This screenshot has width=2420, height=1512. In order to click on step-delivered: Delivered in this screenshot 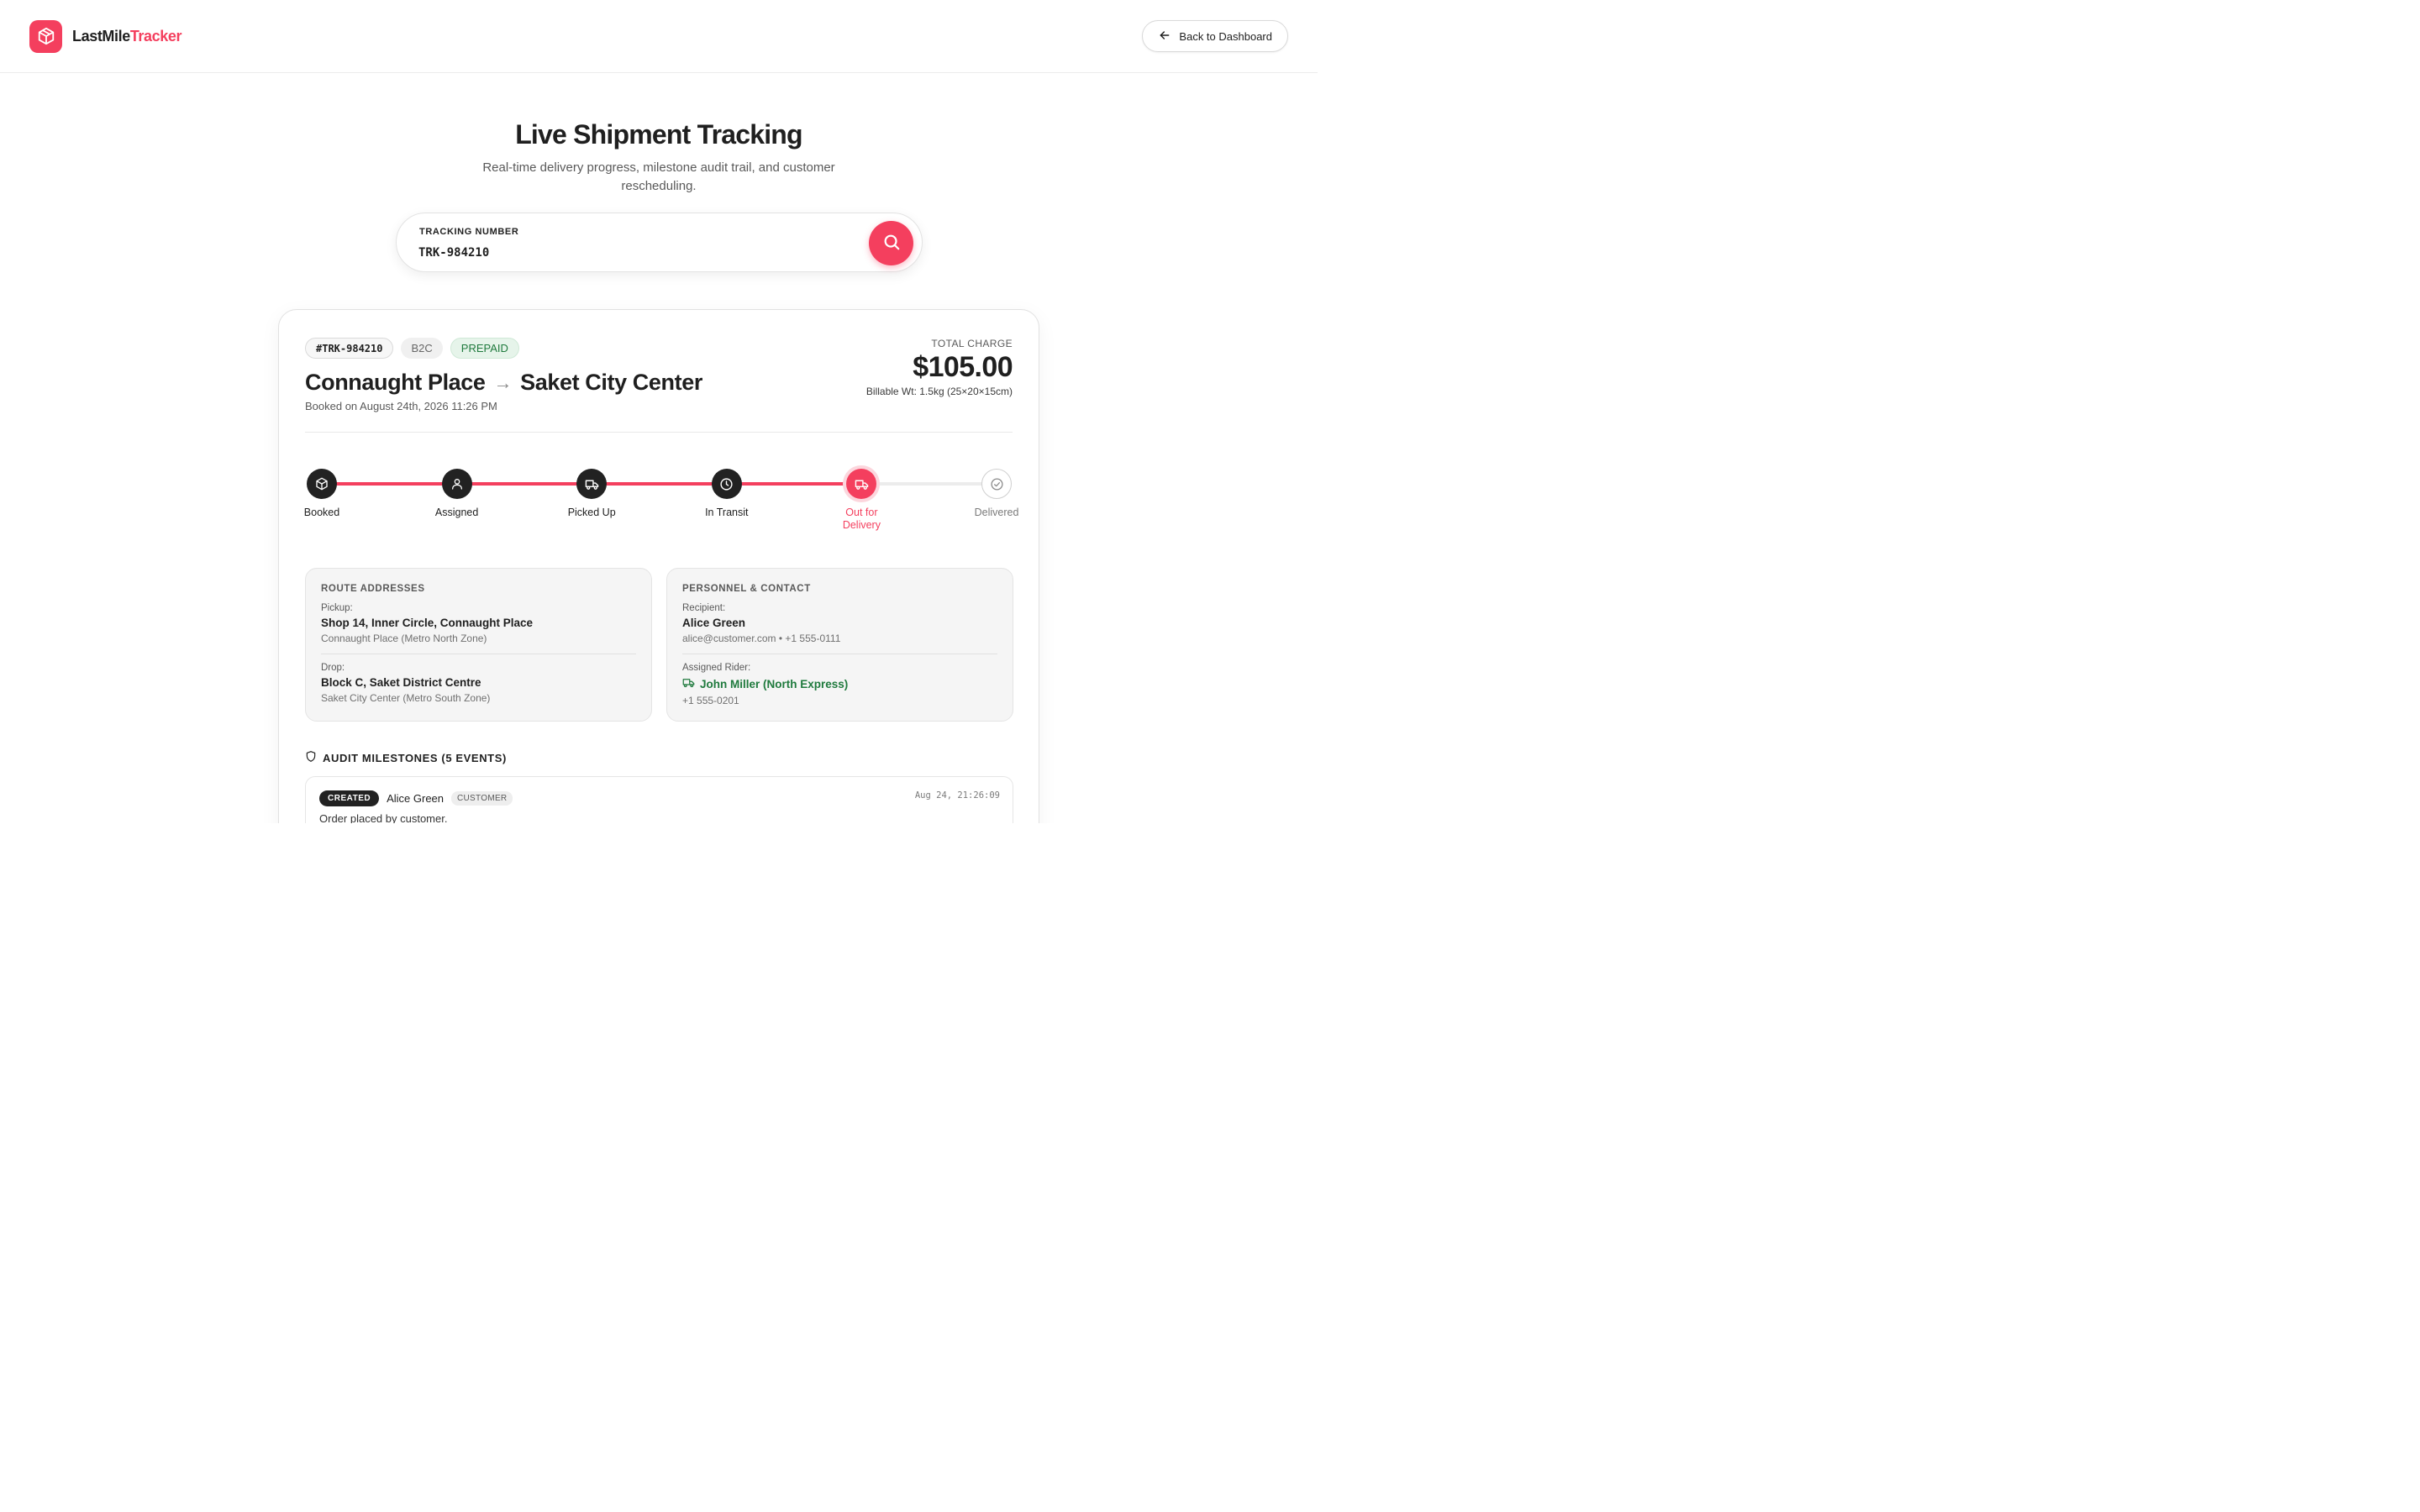, I will do `click(996, 493)`.